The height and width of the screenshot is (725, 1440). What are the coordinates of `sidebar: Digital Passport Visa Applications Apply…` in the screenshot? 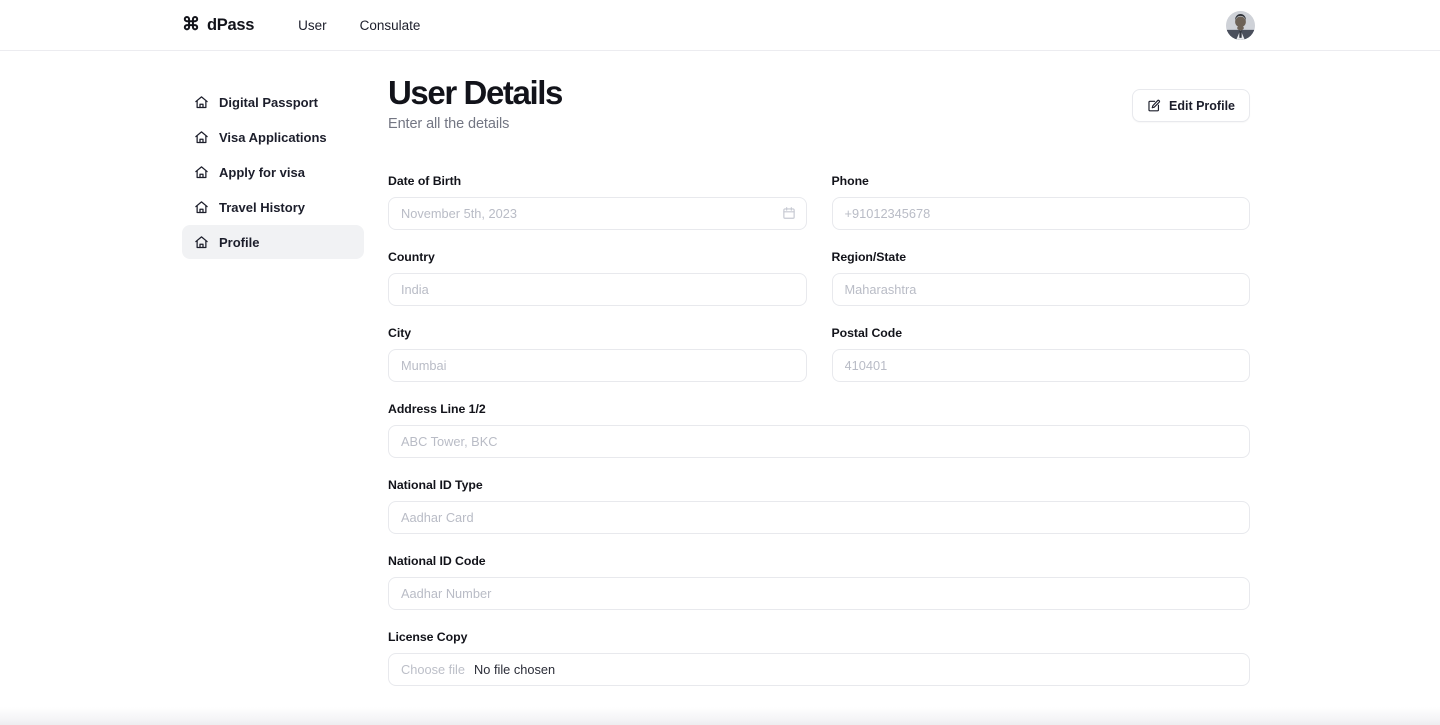 It's located at (273, 400).